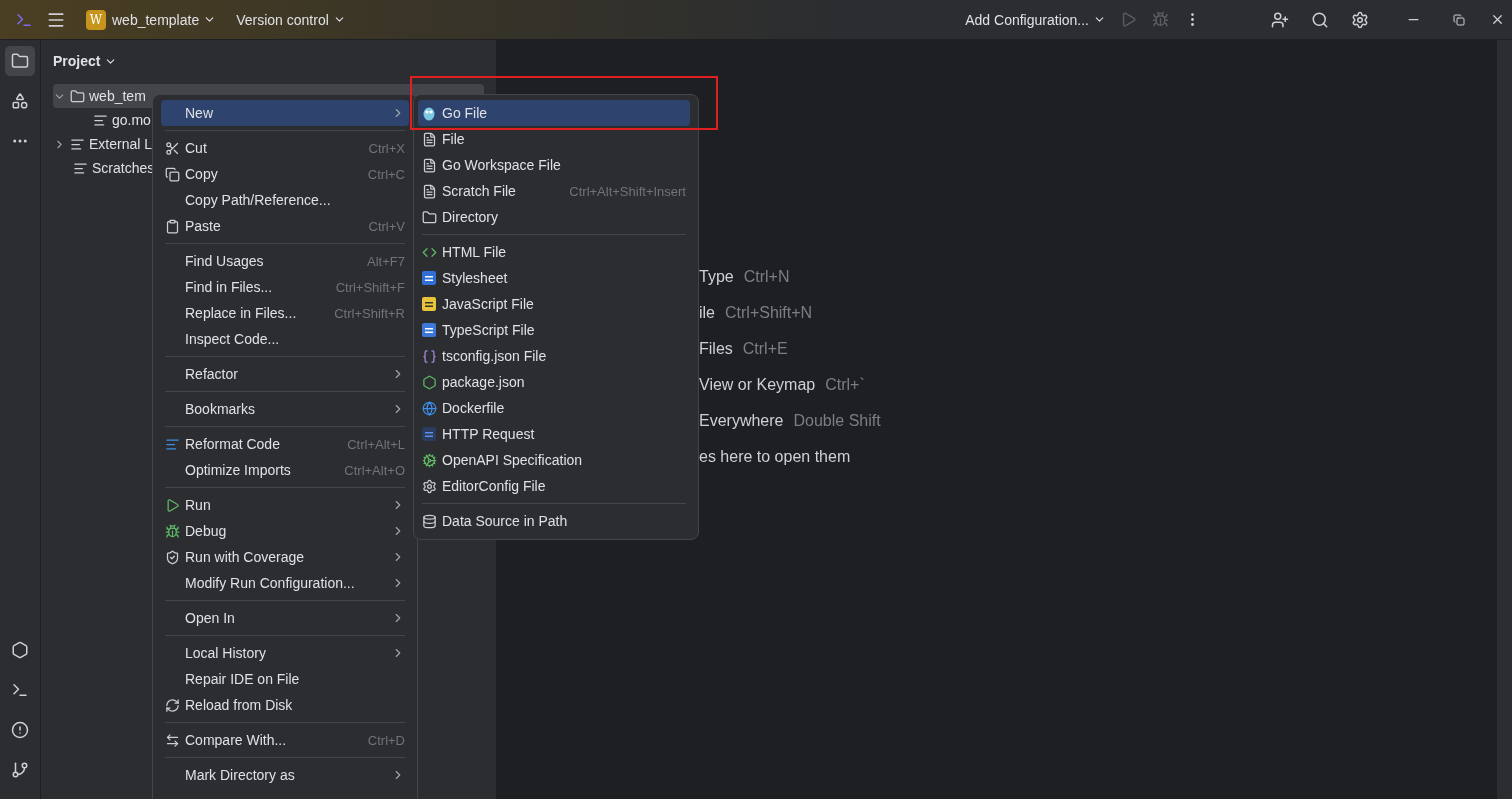  What do you see at coordinates (716, 349) in the screenshot?
I see `welcome-hint: Files` at bounding box center [716, 349].